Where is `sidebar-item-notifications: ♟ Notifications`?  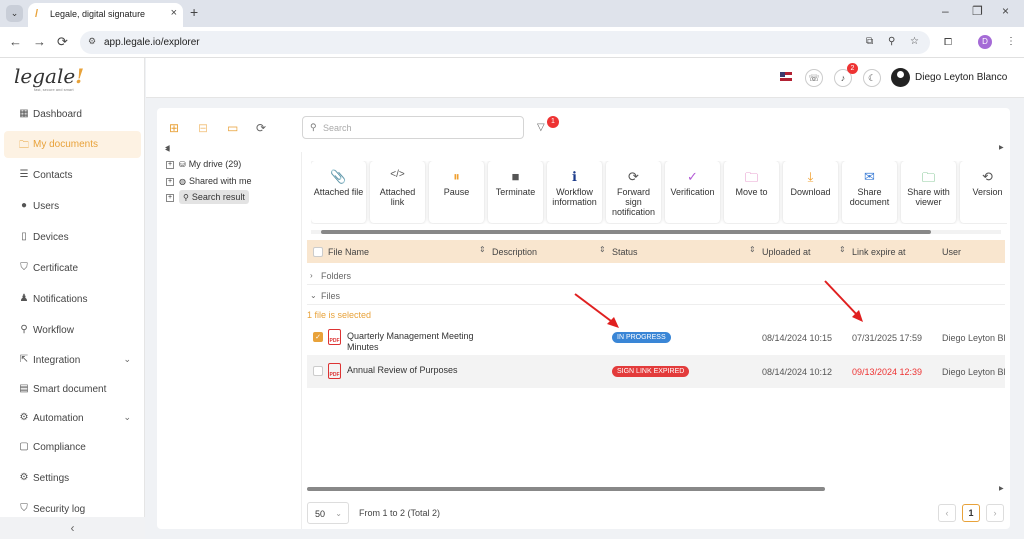 sidebar-item-notifications: ♟ Notifications is located at coordinates (72, 299).